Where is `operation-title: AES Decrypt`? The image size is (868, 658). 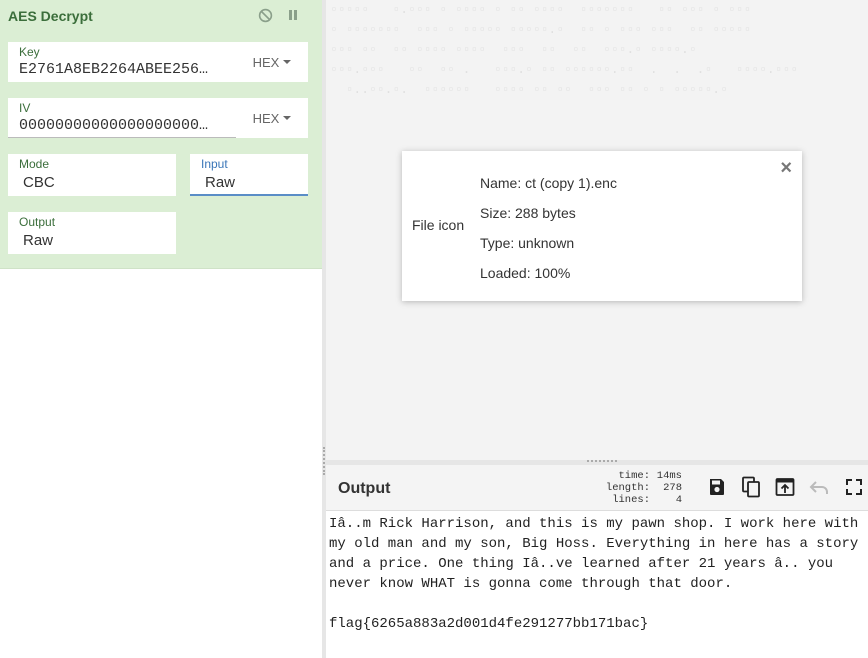 operation-title: AES Decrypt is located at coordinates (50, 16).